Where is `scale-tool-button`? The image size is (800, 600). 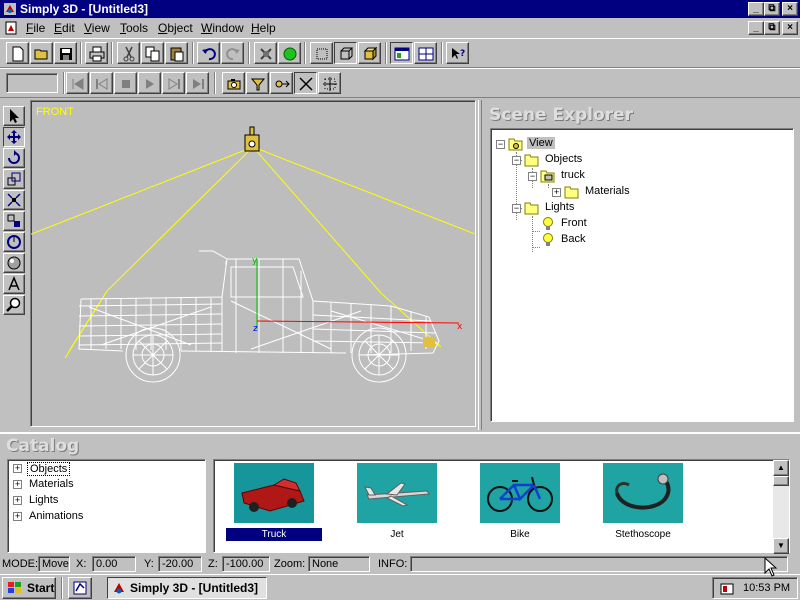 scale-tool-button is located at coordinates (14, 179).